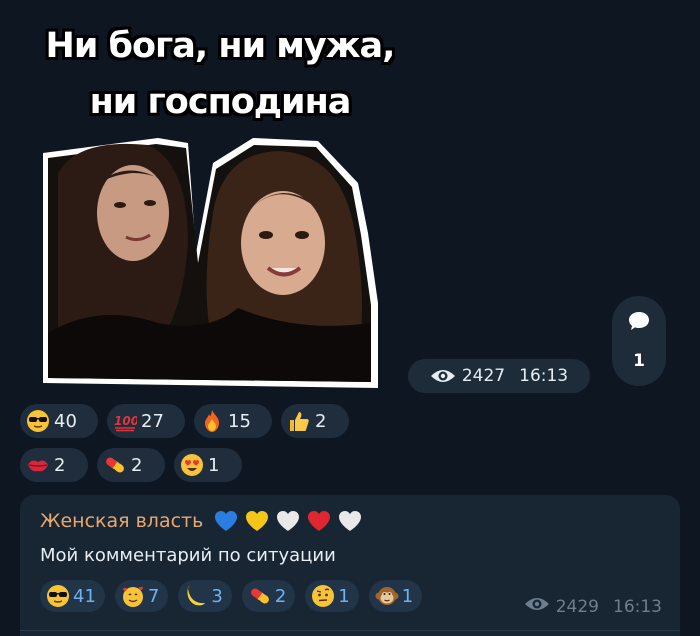  What do you see at coordinates (544, 376) in the screenshot?
I see `post-time: 16:13` at bounding box center [544, 376].